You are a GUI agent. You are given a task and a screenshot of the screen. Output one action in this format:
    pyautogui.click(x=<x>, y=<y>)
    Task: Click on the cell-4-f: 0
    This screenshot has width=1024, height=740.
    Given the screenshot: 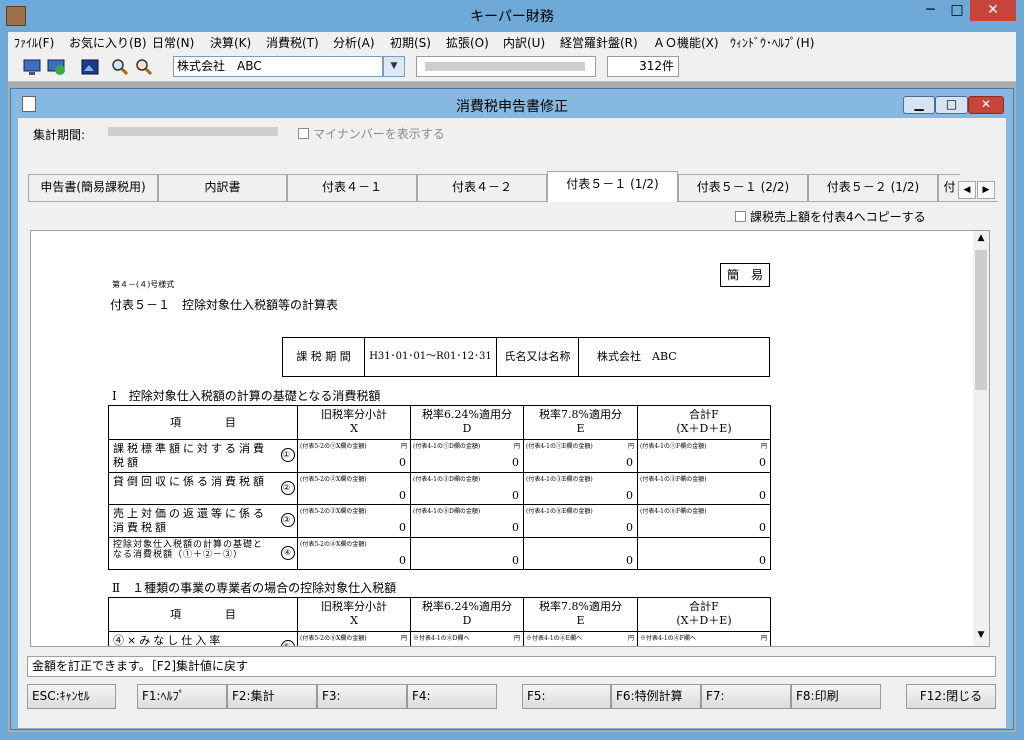 What is the action you would take?
    pyautogui.click(x=704, y=553)
    